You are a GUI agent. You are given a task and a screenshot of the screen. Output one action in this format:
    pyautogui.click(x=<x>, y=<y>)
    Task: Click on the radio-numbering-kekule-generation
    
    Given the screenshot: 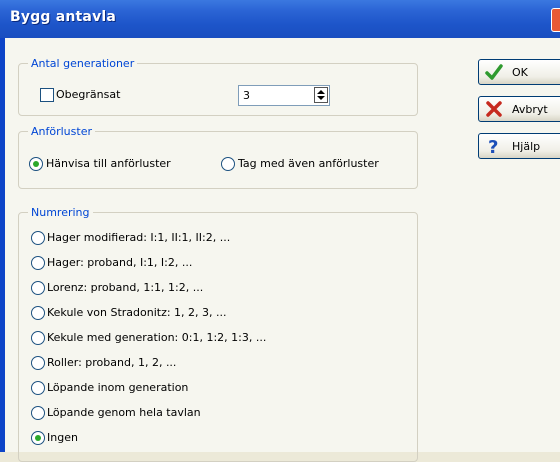 What is the action you would take?
    pyautogui.click(x=38, y=338)
    